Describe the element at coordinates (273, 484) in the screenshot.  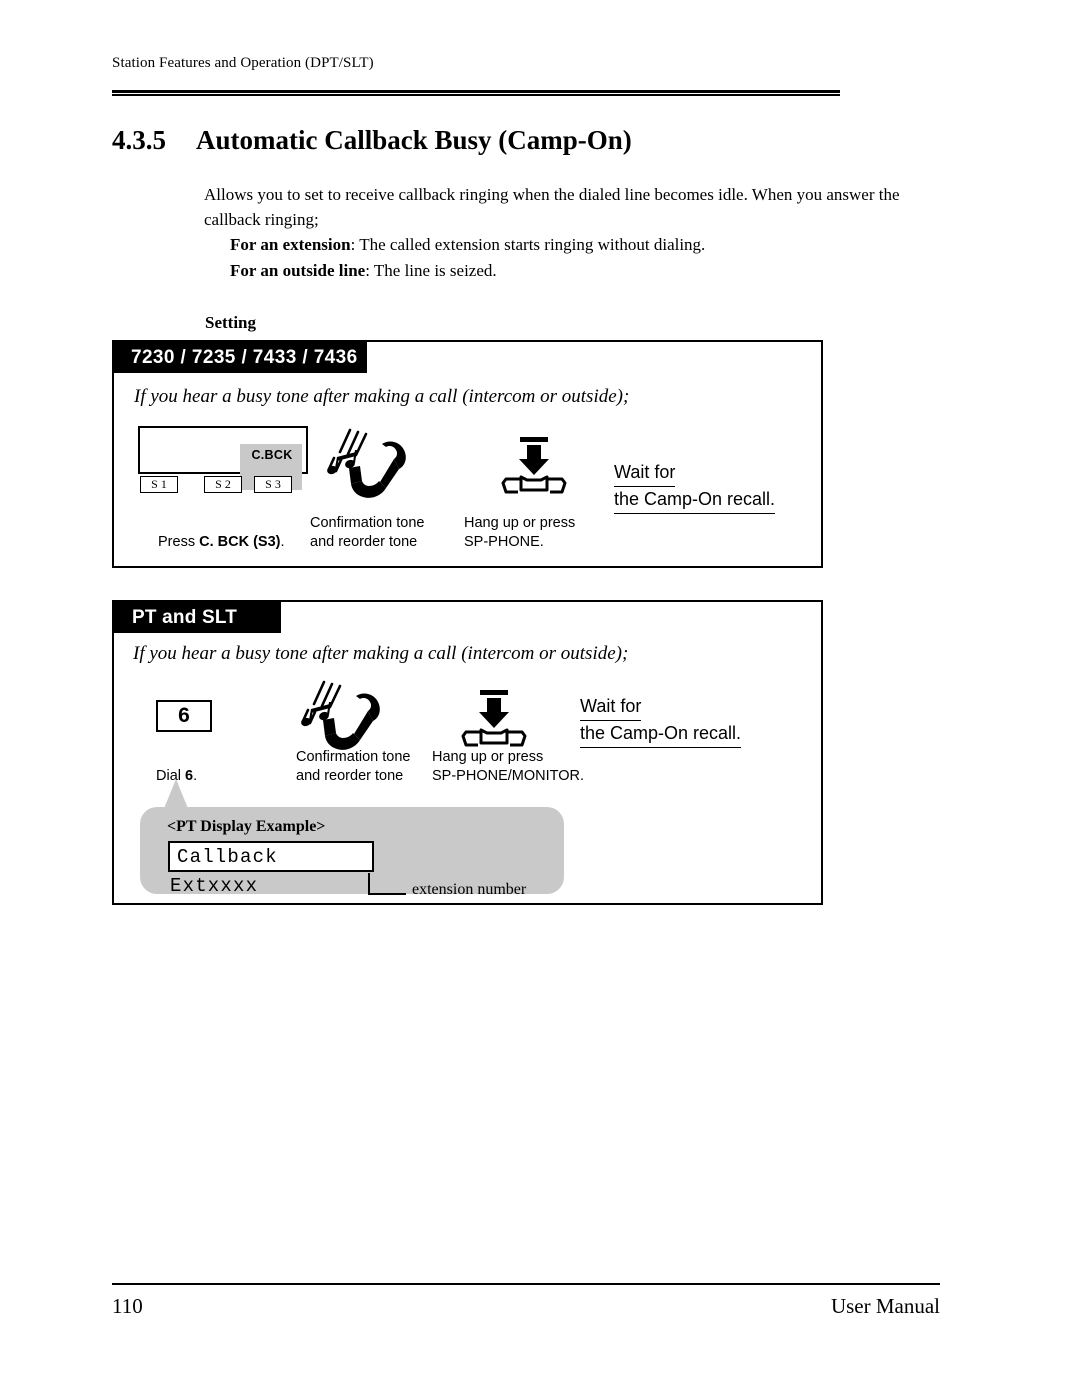
I see `softkey-s3: S 3` at that location.